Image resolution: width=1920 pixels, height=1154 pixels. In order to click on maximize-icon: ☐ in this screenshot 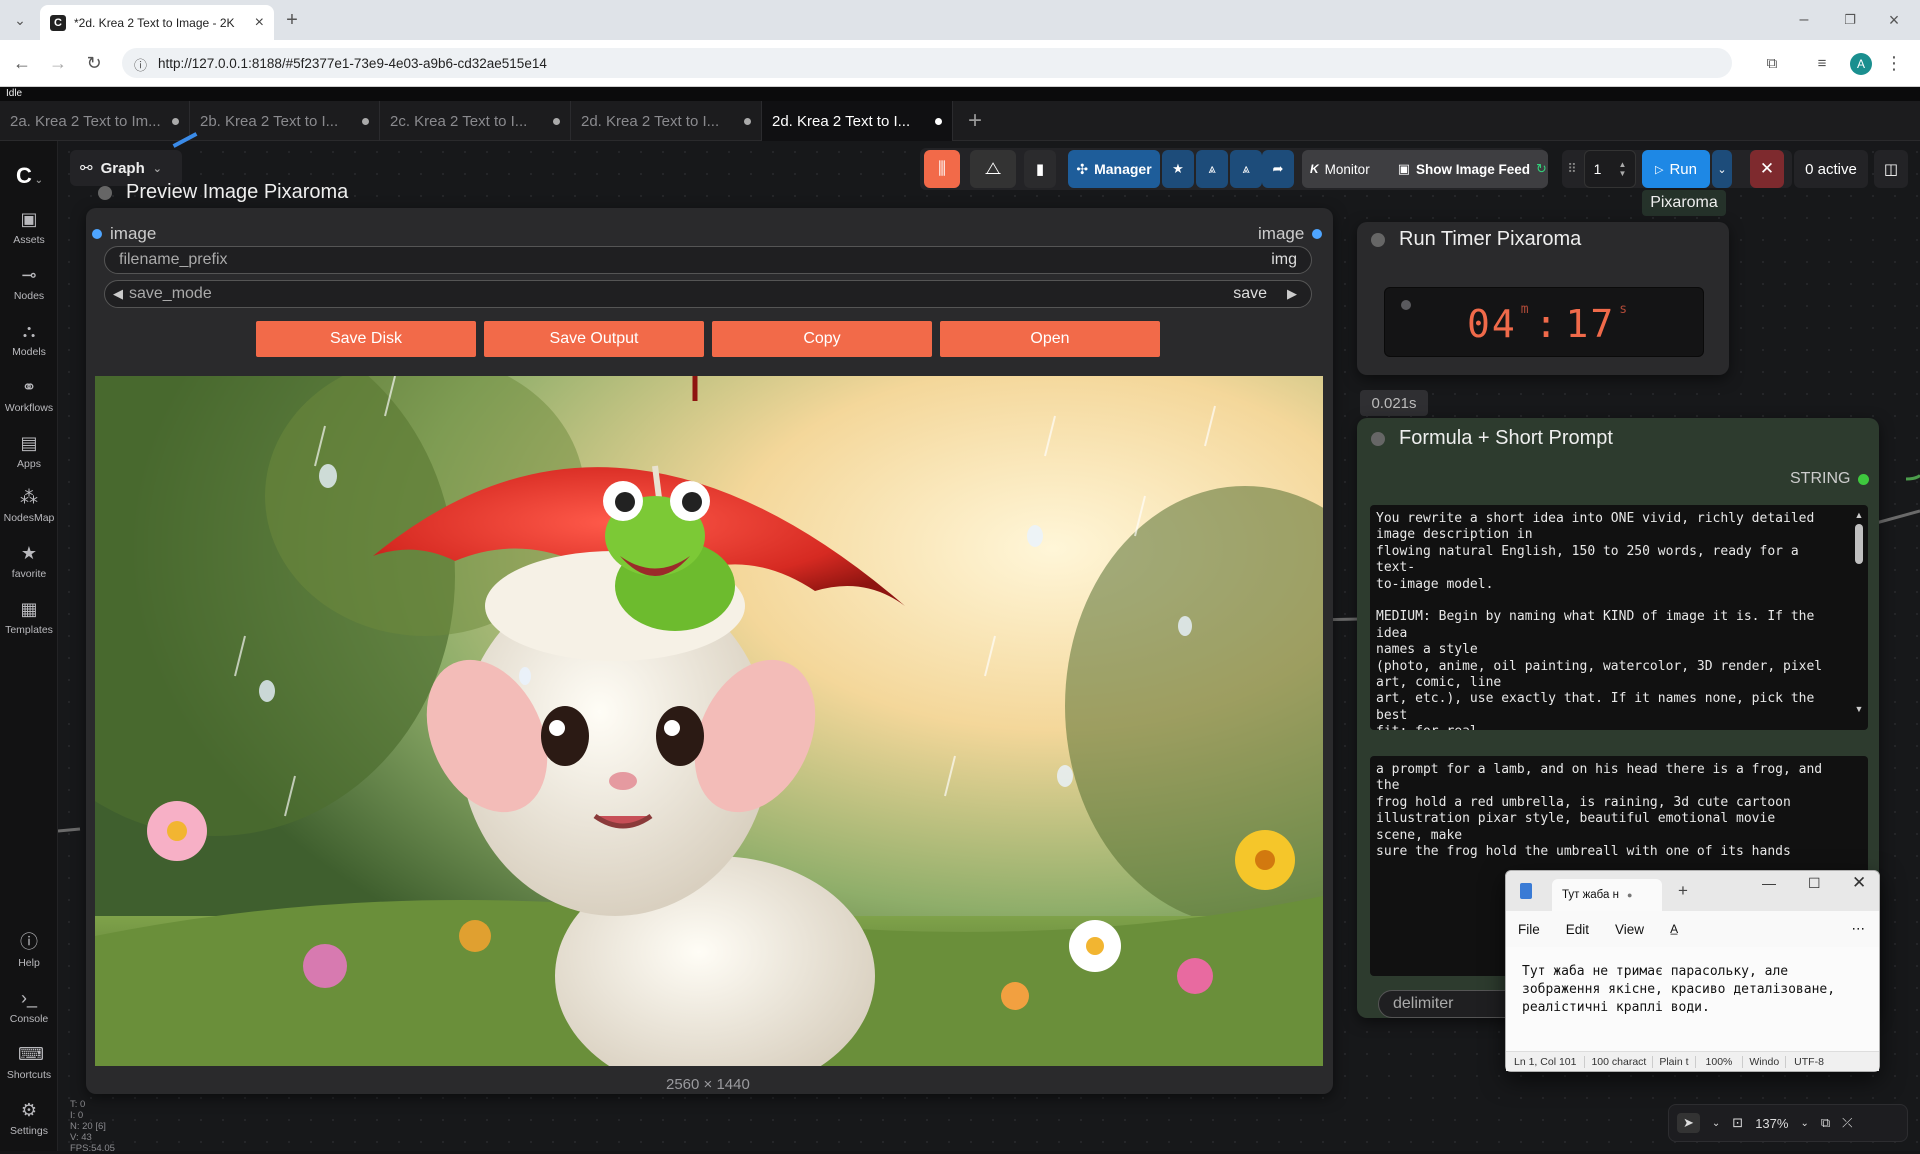, I will do `click(1814, 883)`.